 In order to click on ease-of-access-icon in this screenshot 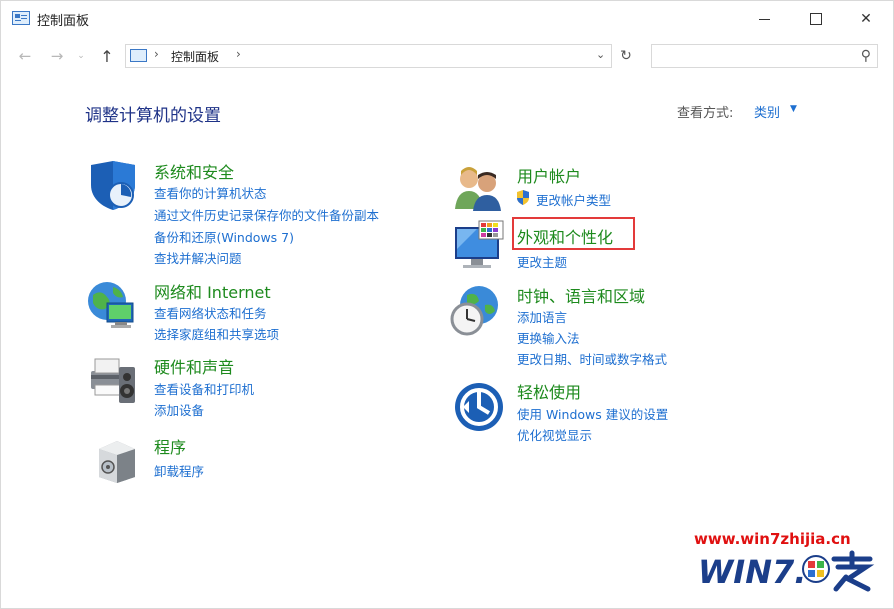, I will do `click(479, 407)`.